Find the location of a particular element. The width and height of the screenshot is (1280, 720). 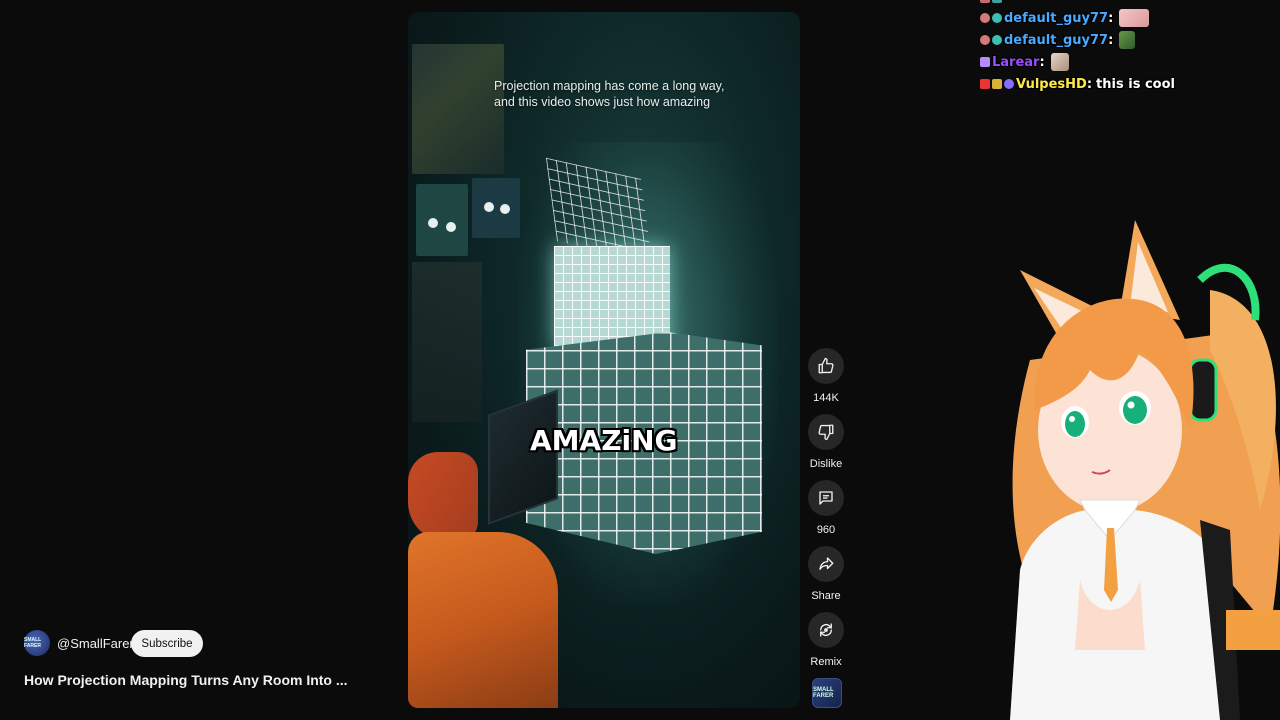

chat-message: VulpesHD: this is cool is located at coordinates (1077, 84).